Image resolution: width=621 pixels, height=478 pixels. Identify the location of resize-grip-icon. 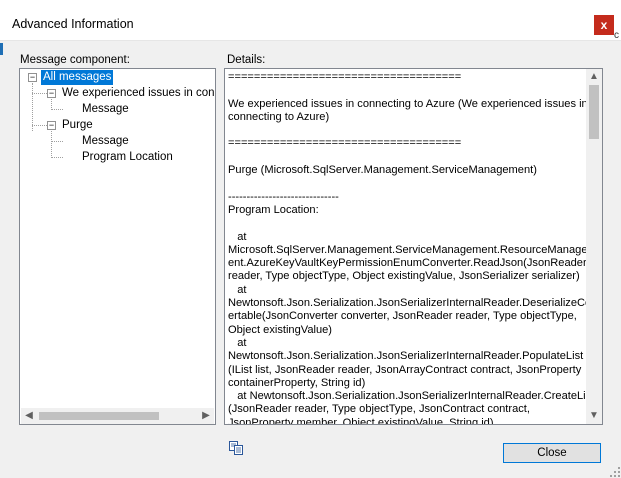
(615, 472).